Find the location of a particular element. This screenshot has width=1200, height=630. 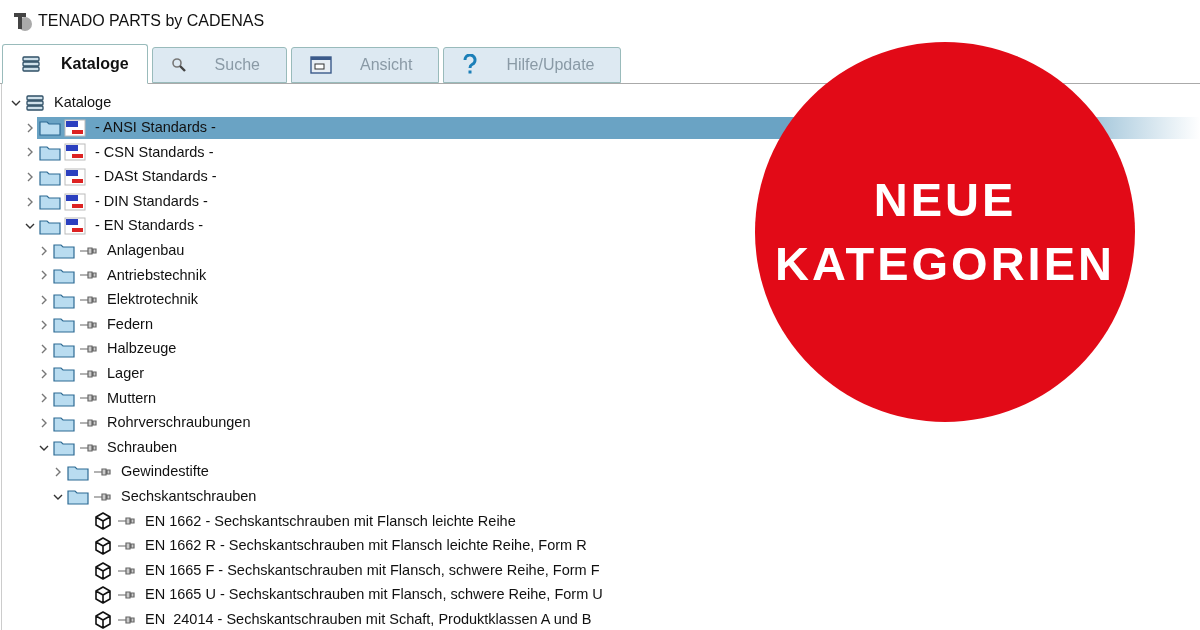

tree-row: Kataloge is located at coordinates (67, 103).